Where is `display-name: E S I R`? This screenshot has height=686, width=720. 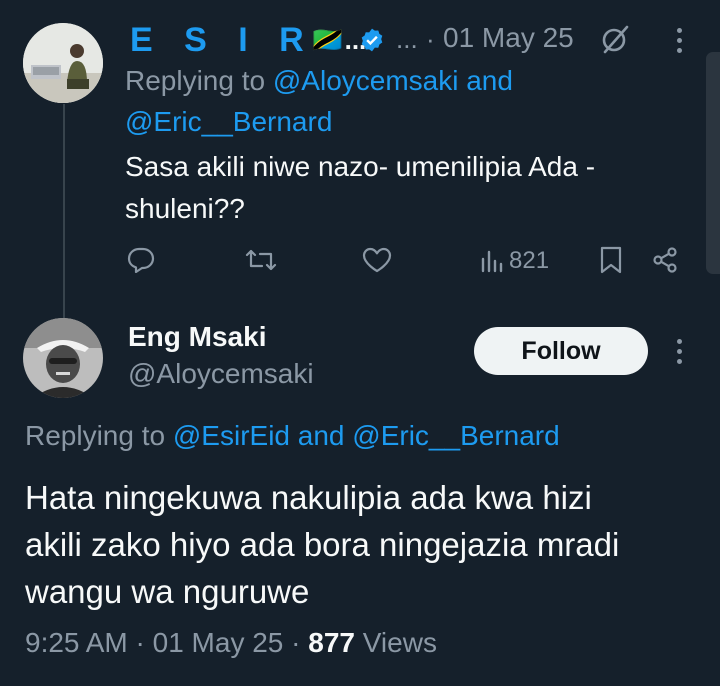 display-name: E S I R is located at coordinates (222, 39).